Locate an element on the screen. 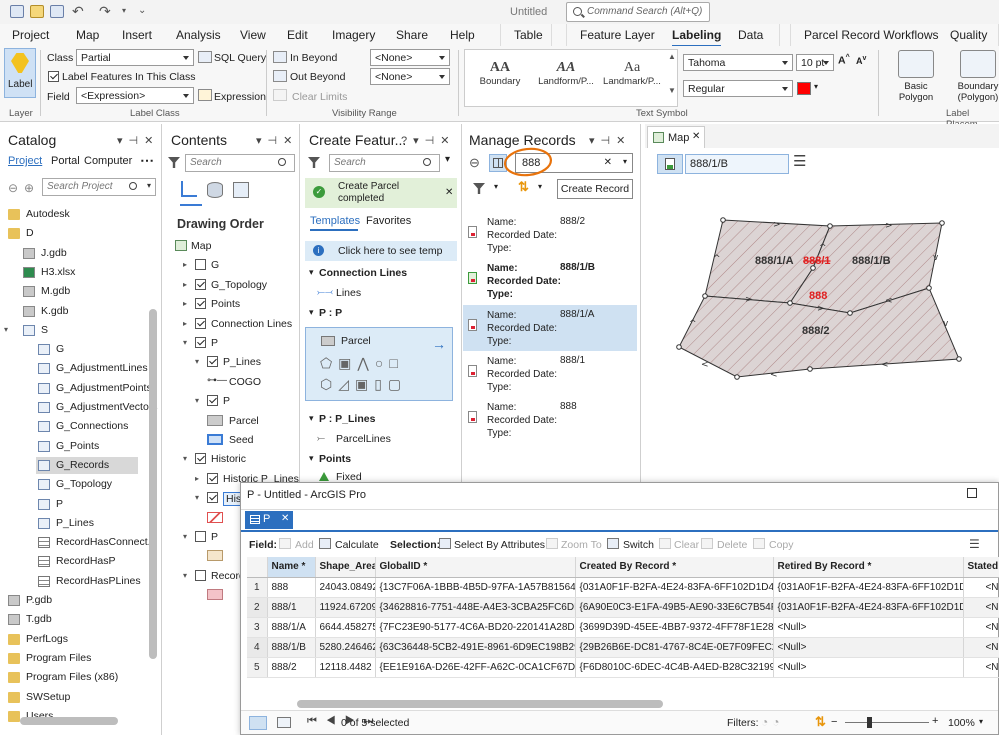  boundary-polygon-placement-button: Boundary (Polygon) is located at coordinates (974, 78).